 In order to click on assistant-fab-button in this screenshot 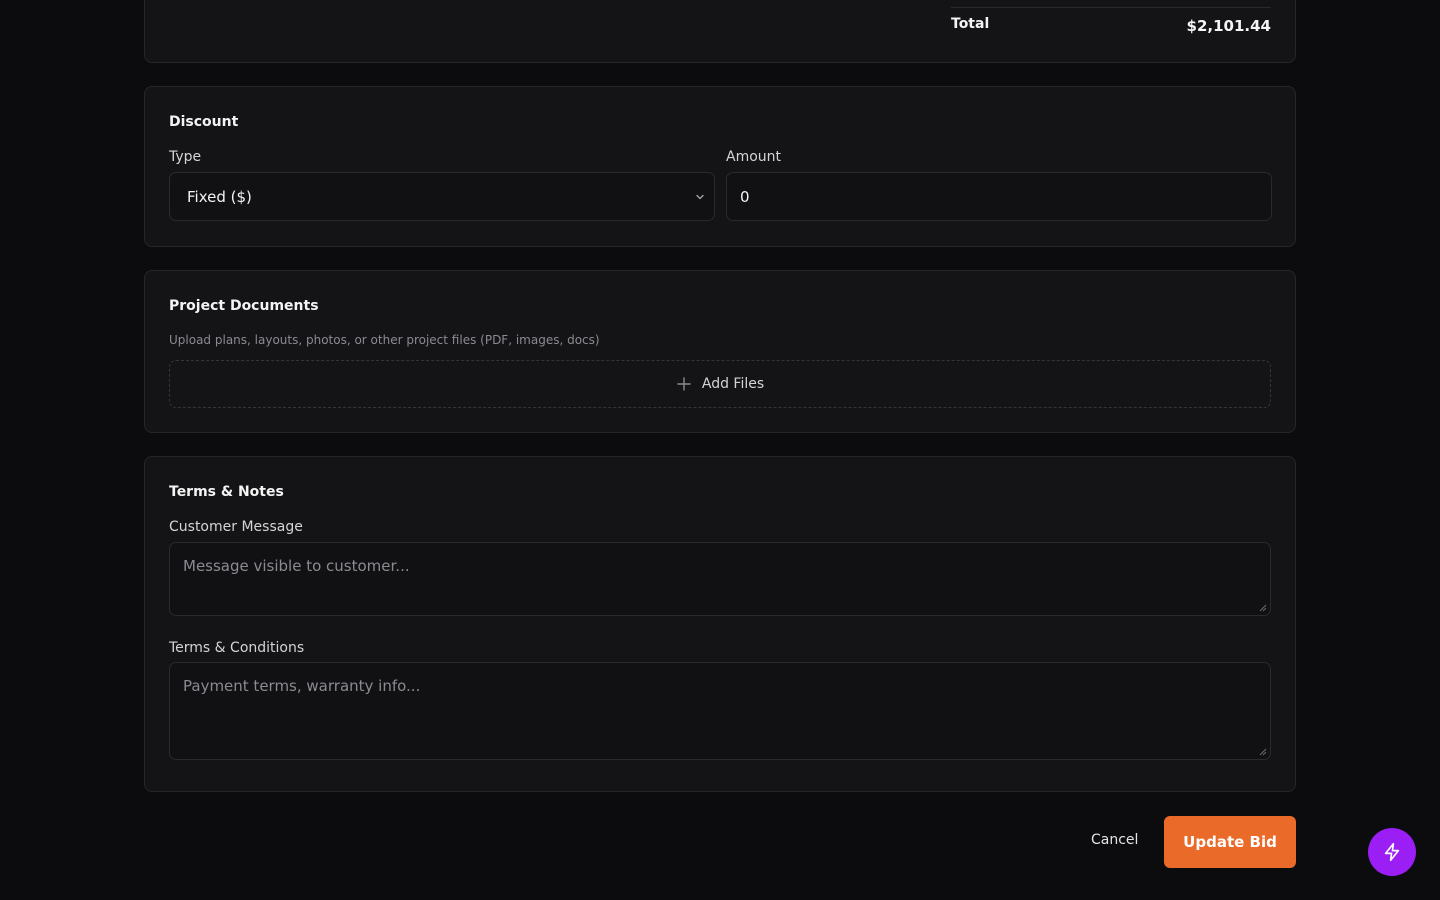, I will do `click(1392, 852)`.